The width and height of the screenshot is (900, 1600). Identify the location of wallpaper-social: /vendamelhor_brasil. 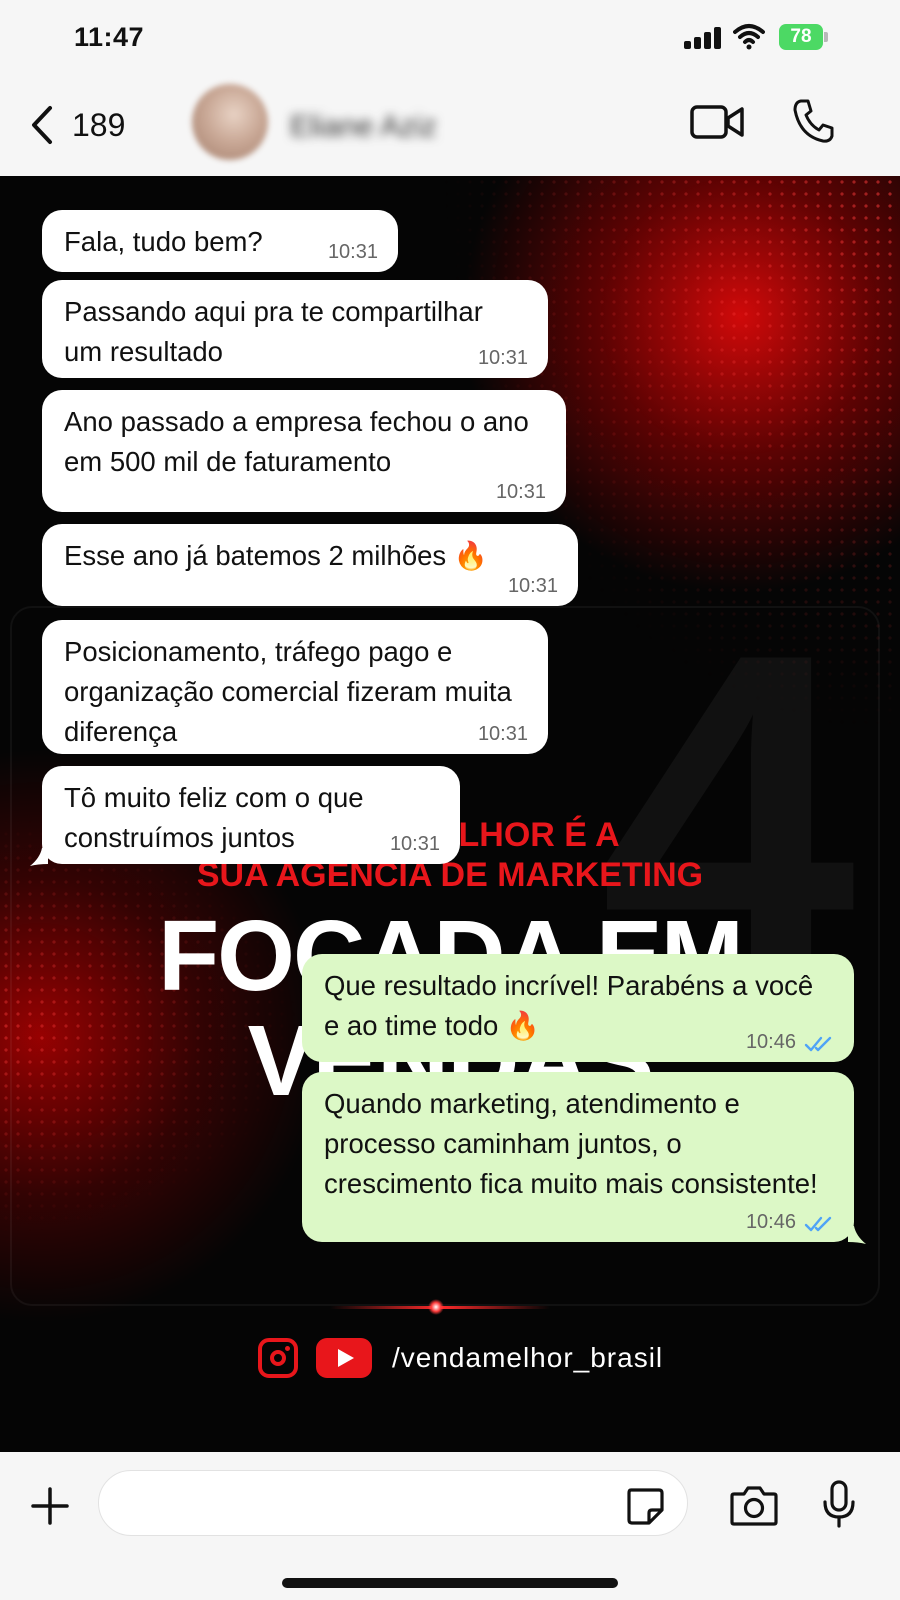
(460, 1358).